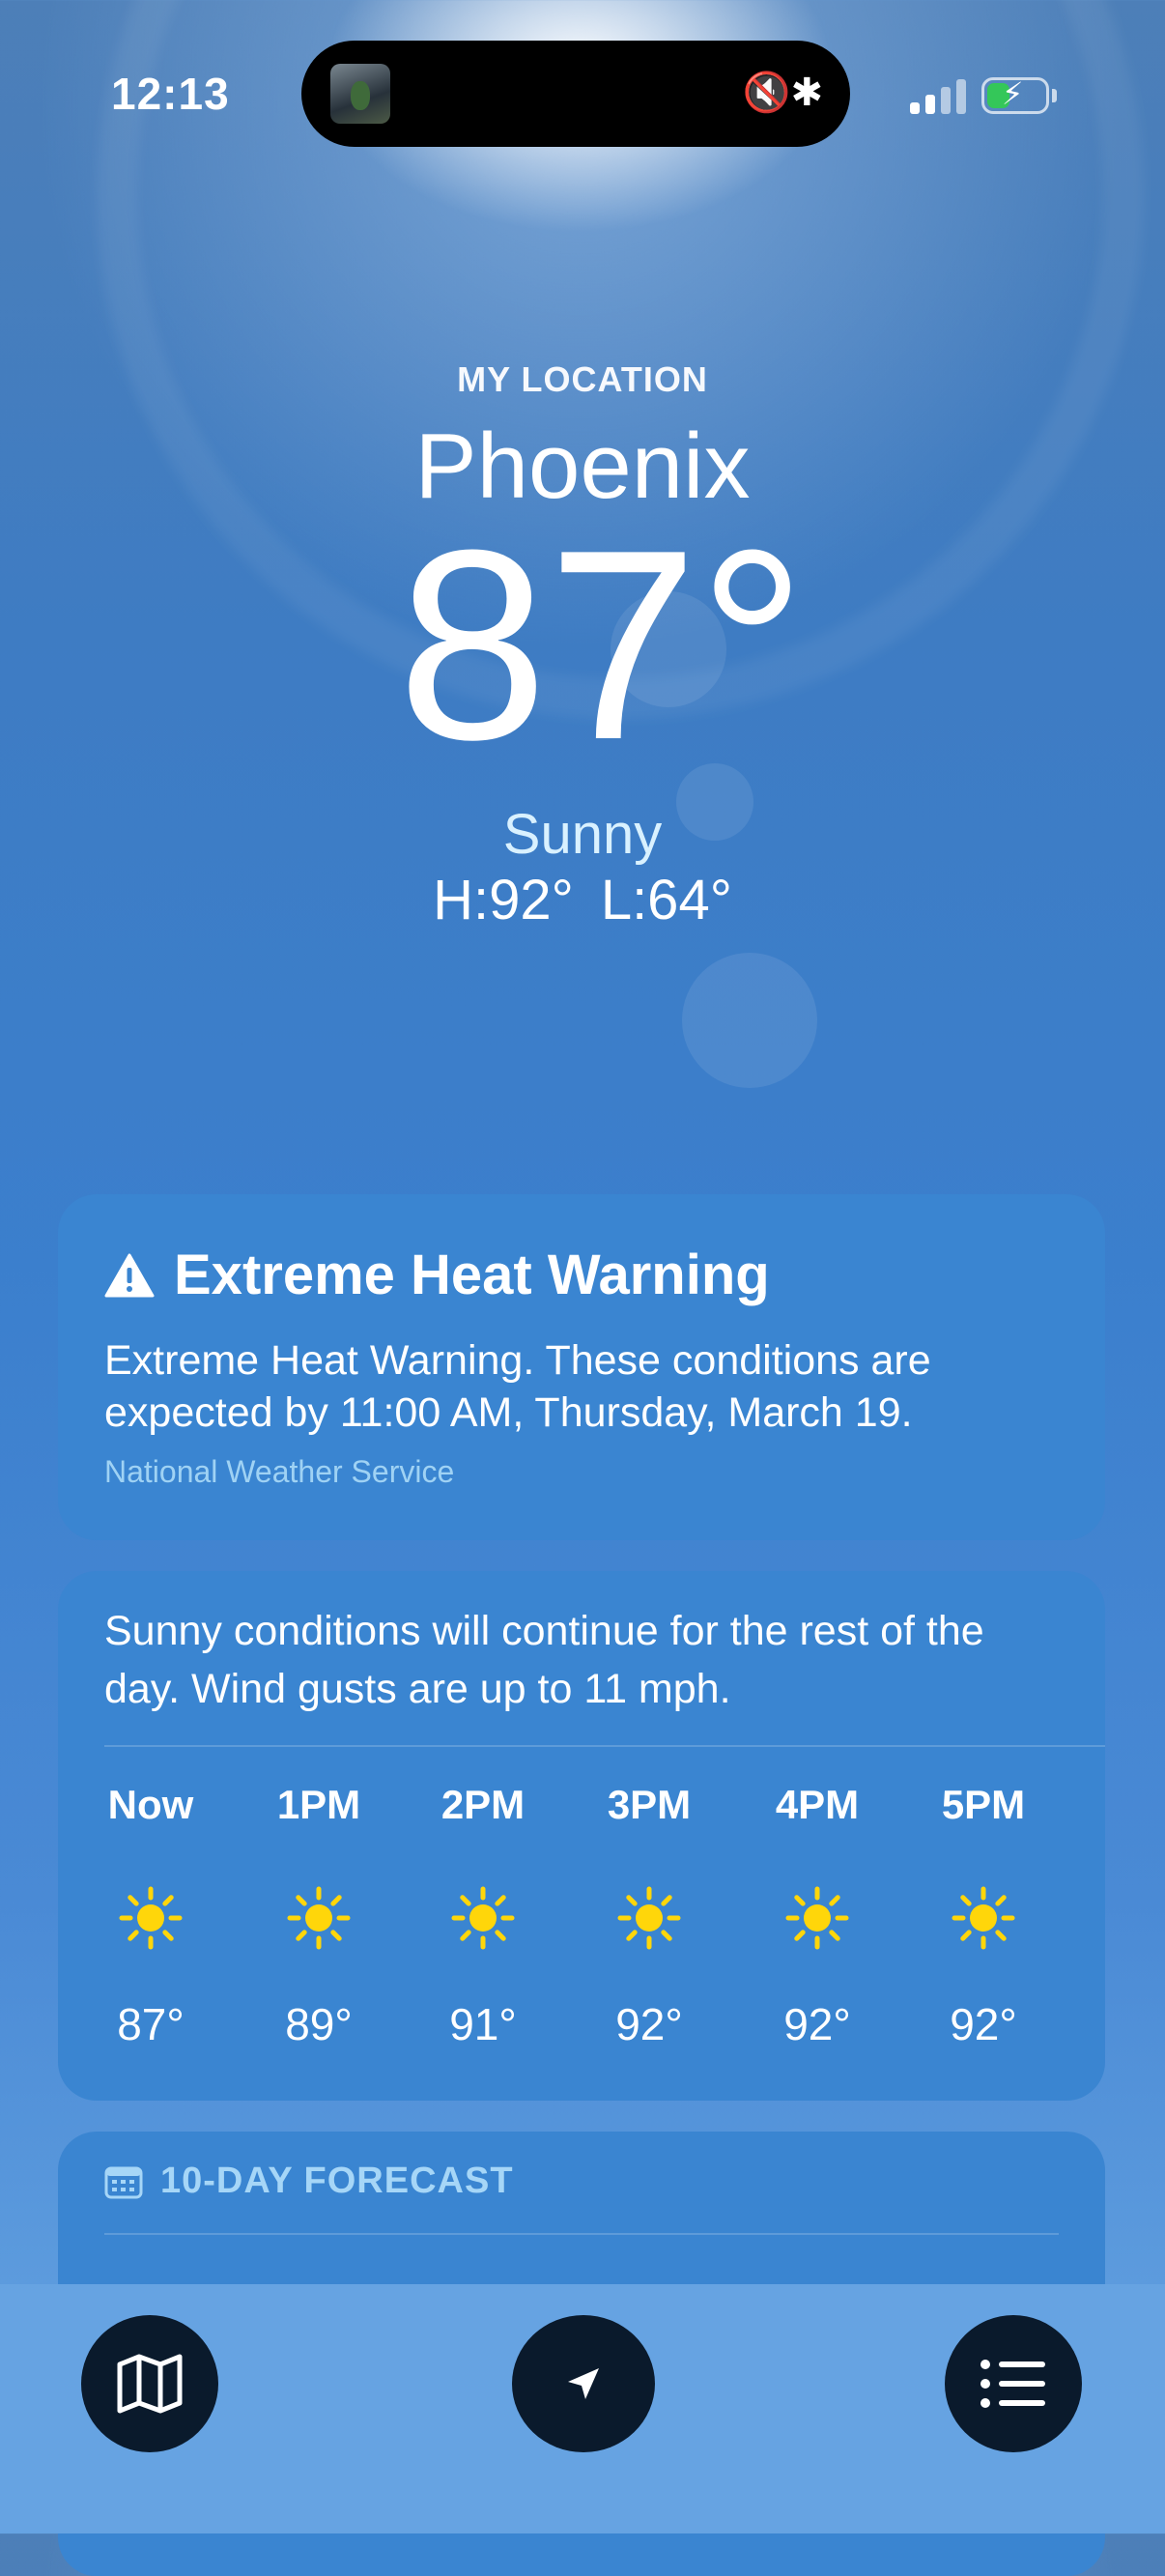  What do you see at coordinates (124, 2182) in the screenshot?
I see `calendar-icon` at bounding box center [124, 2182].